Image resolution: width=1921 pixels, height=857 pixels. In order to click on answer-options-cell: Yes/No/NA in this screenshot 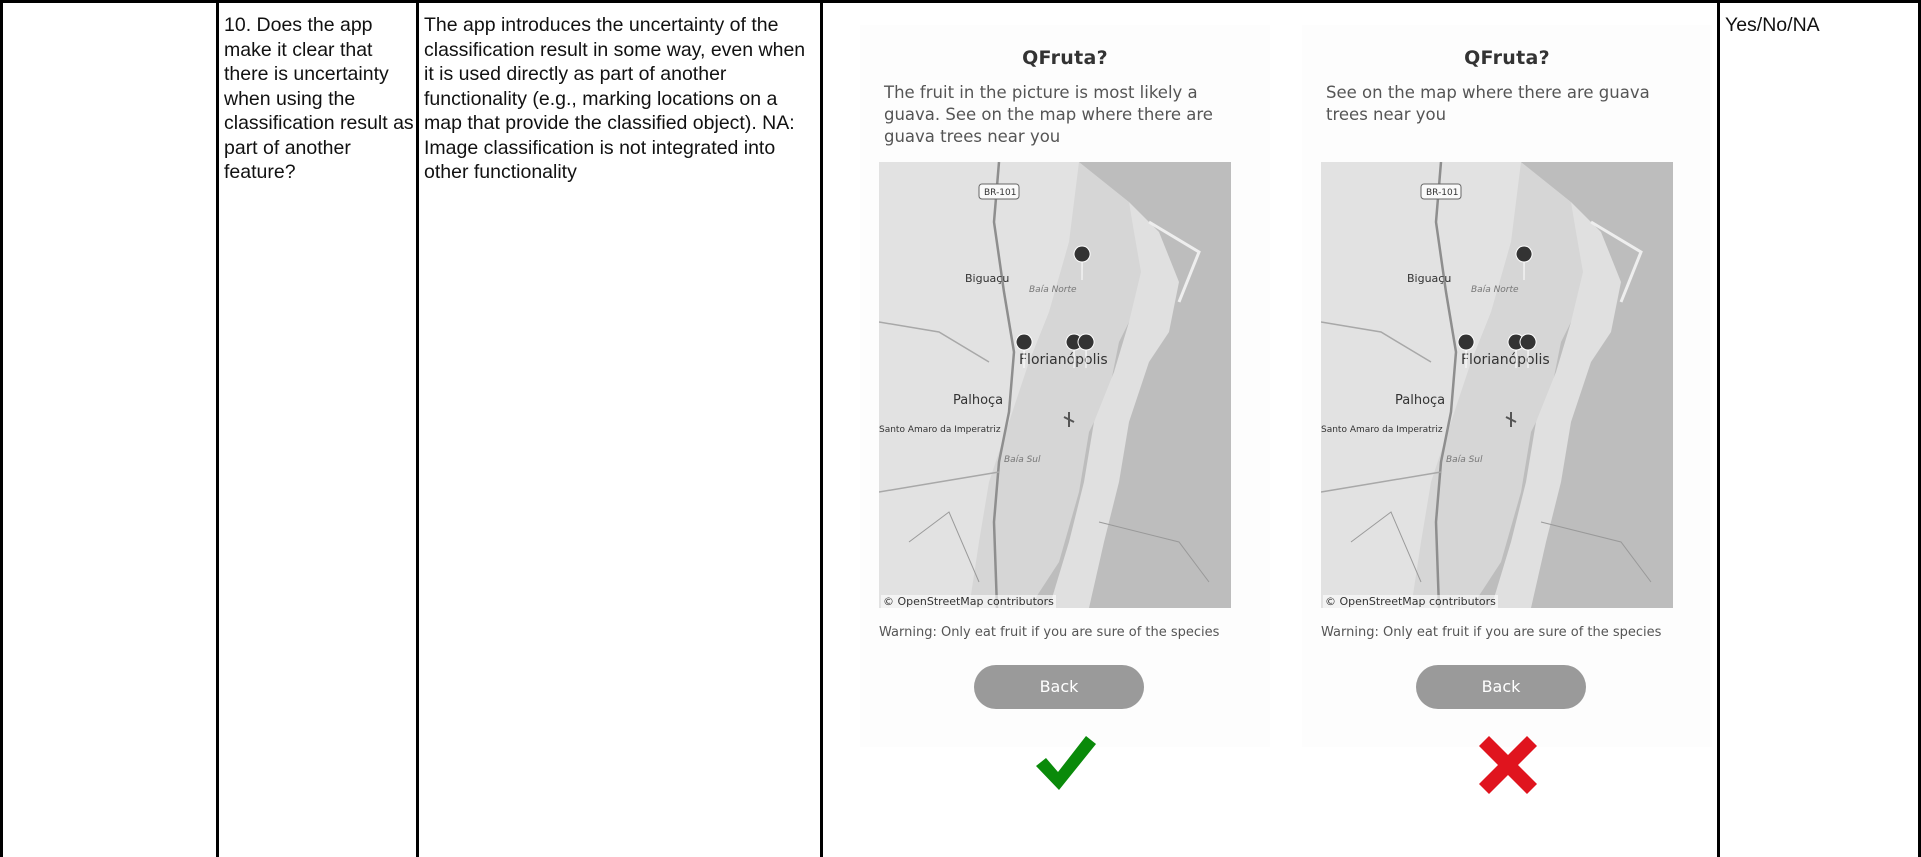, I will do `click(1772, 25)`.